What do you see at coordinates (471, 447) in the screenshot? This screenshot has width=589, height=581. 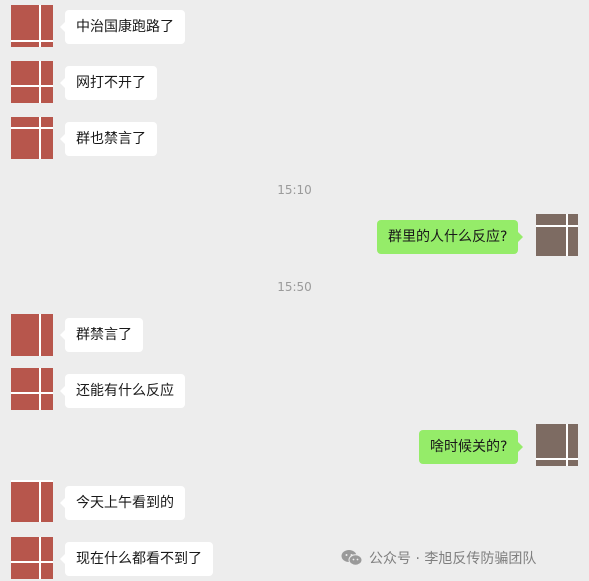 I see `message-bubble: 啥时候关的?` at bounding box center [471, 447].